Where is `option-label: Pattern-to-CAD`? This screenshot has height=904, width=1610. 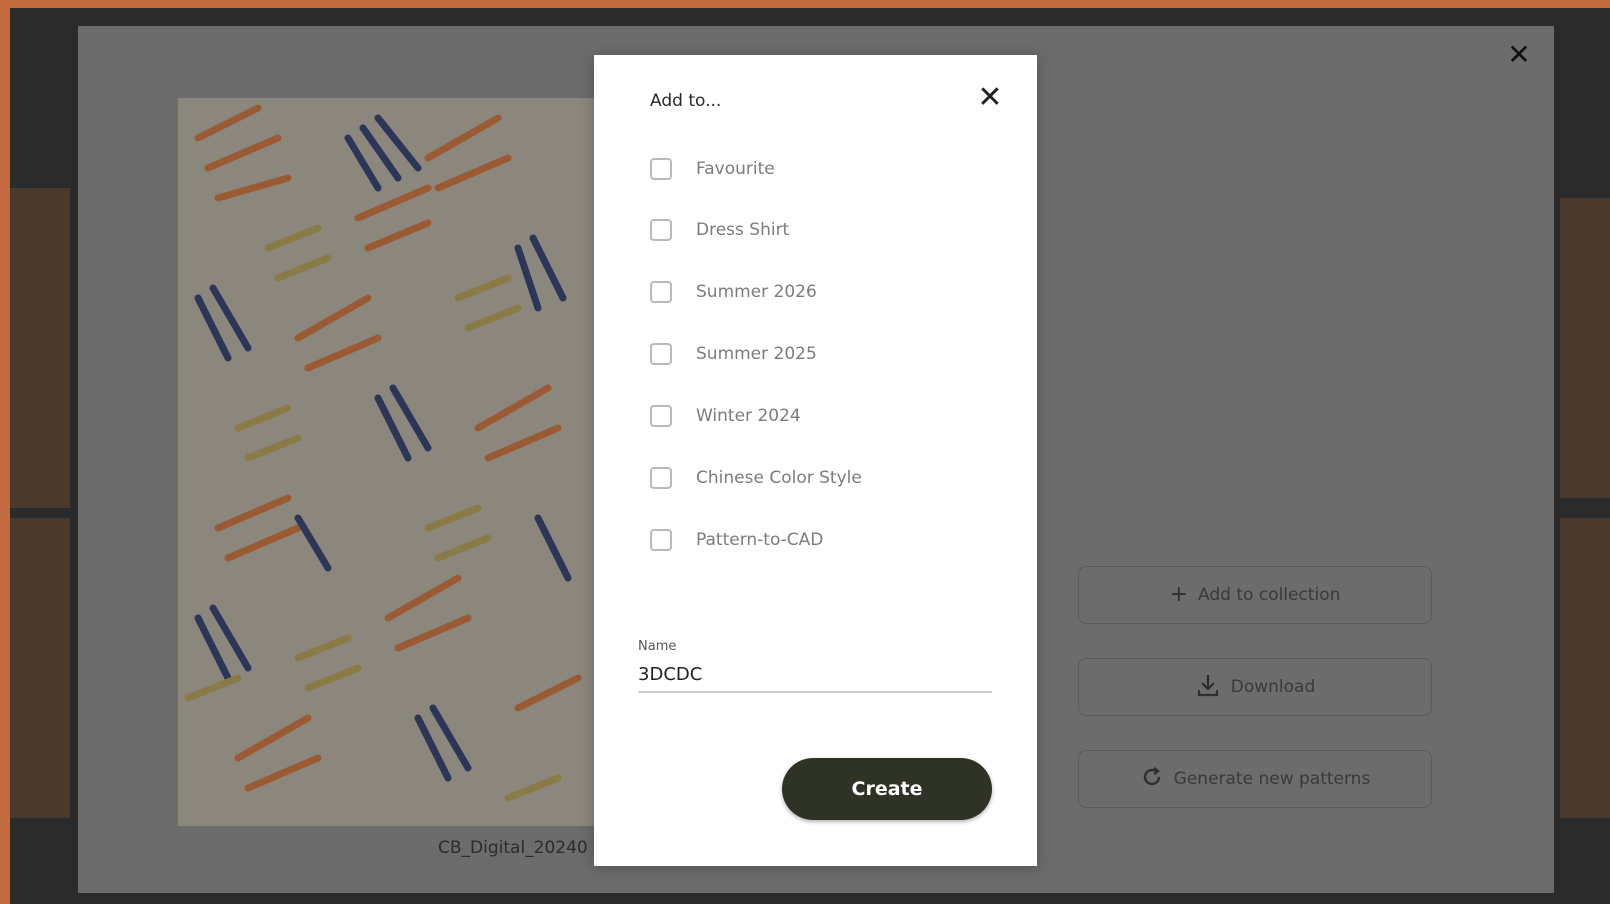
option-label: Pattern-to-CAD is located at coordinates (760, 540).